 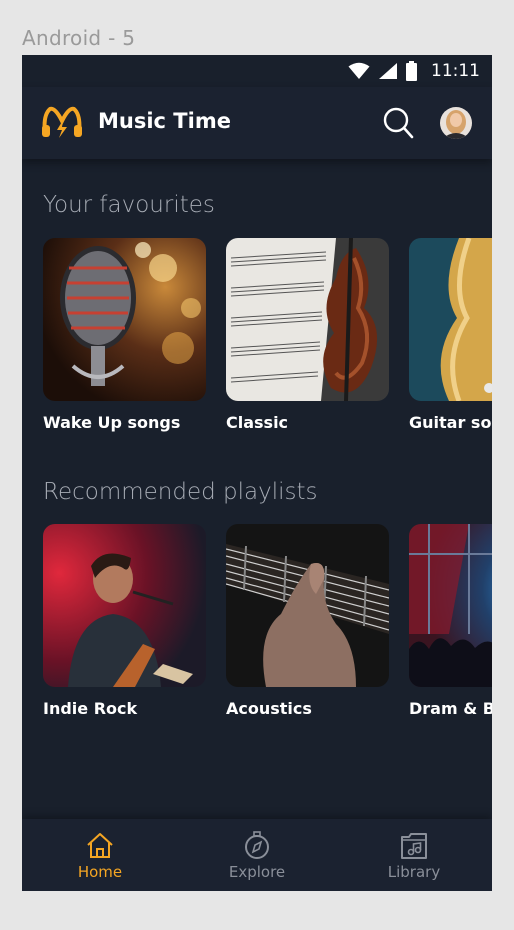 I want to click on playlist-label: Classic, so click(x=257, y=422).